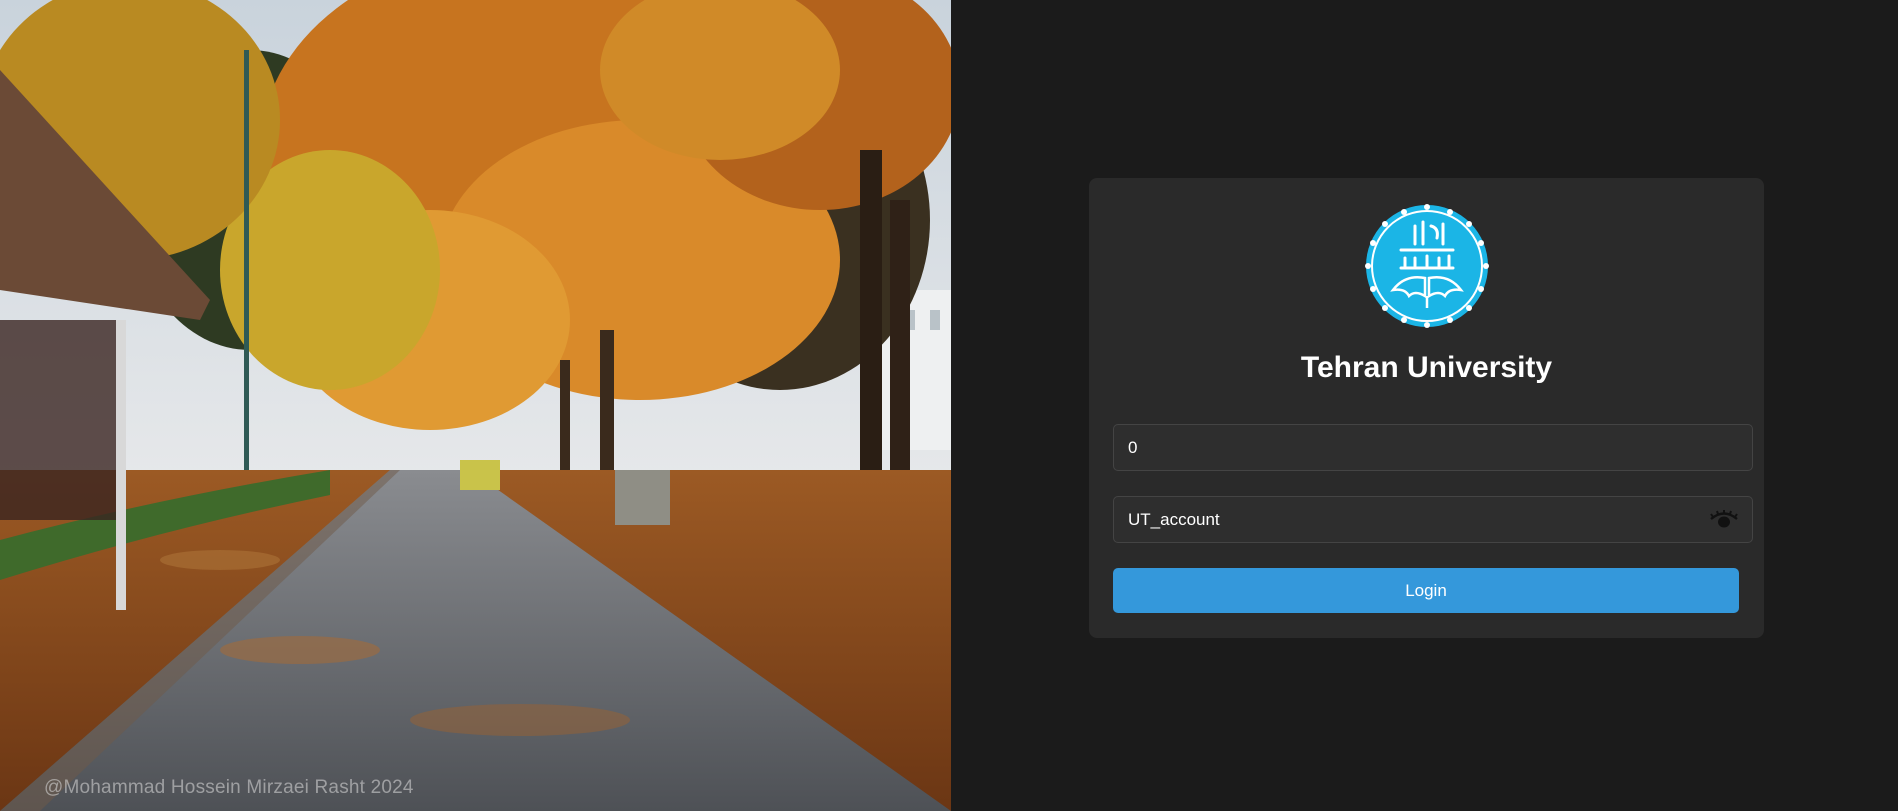  Describe the element at coordinates (229, 787) in the screenshot. I see `photo-credit: @Mohammad Hossein Mirzaei Rasht 2024` at that location.